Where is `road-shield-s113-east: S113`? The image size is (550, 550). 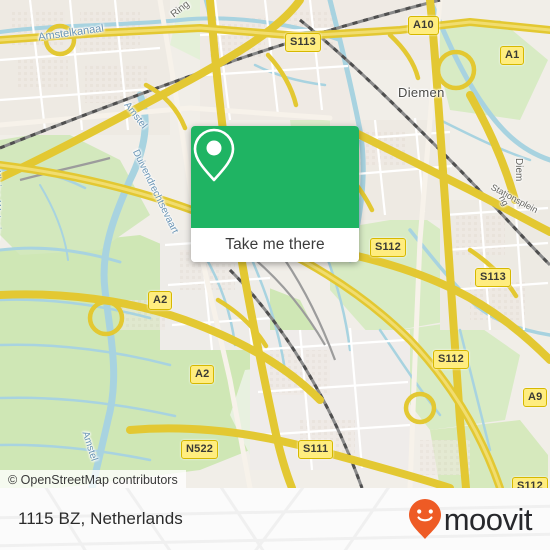 road-shield-s113-east: S113 is located at coordinates (493, 277).